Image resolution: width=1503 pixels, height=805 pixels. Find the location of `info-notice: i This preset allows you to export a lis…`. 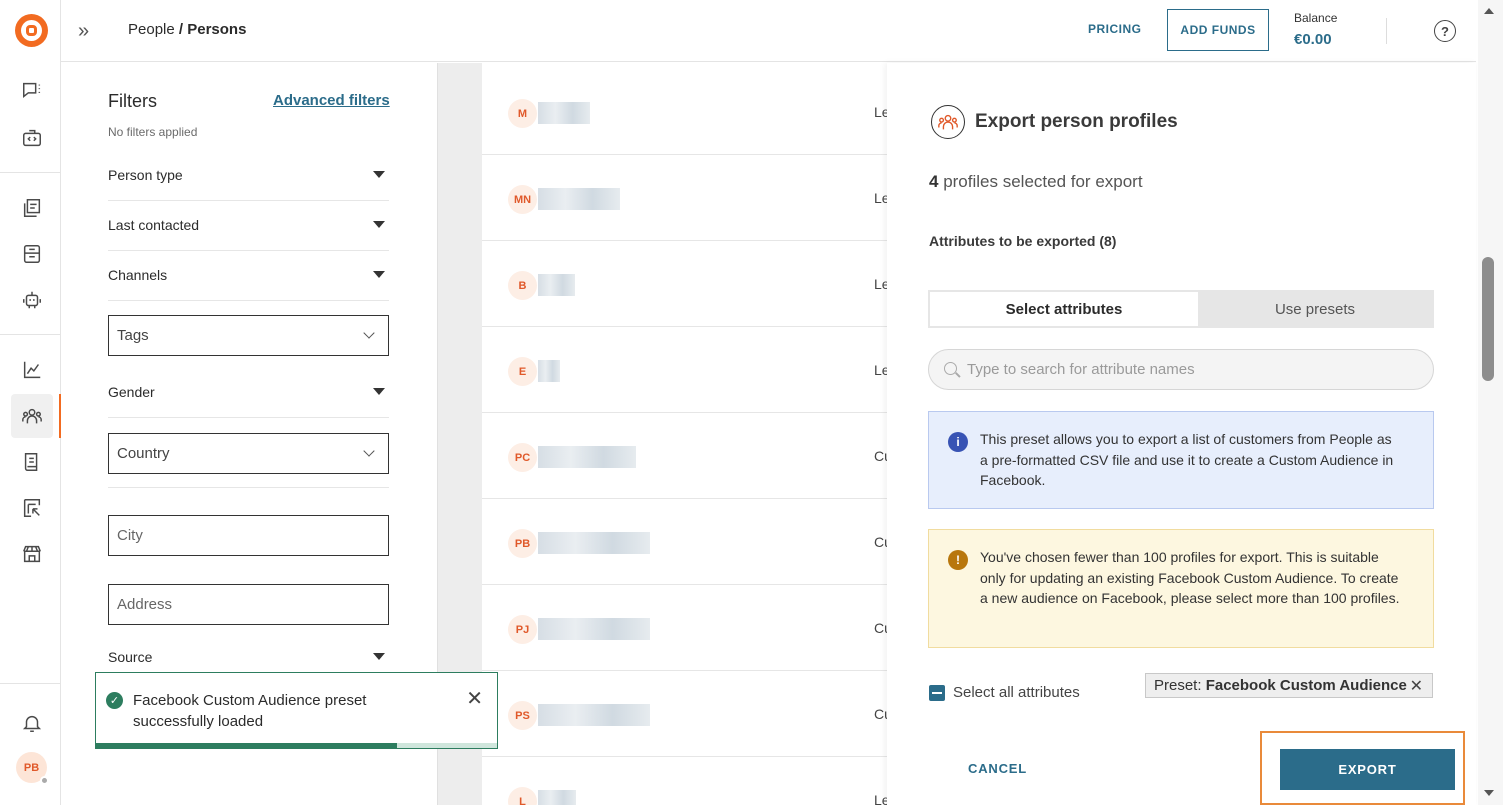

info-notice: i This preset allows you to export a lis… is located at coordinates (1181, 460).